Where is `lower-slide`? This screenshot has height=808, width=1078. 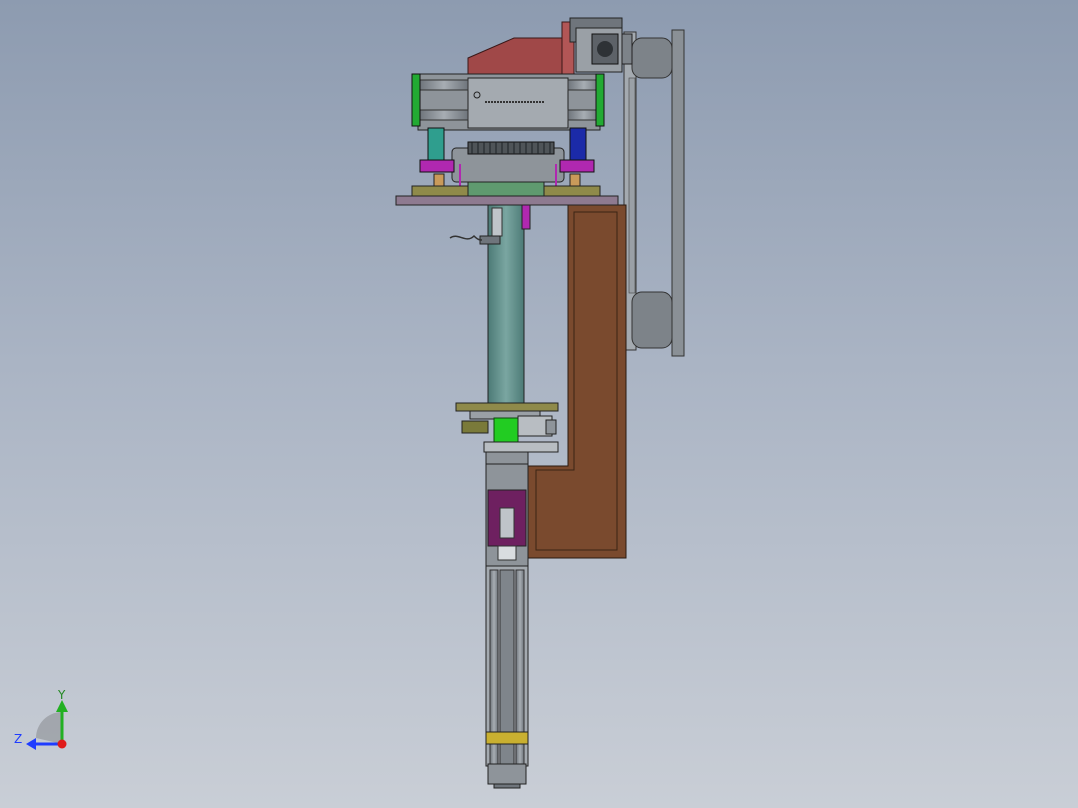
lower-slide is located at coordinates (507, 516).